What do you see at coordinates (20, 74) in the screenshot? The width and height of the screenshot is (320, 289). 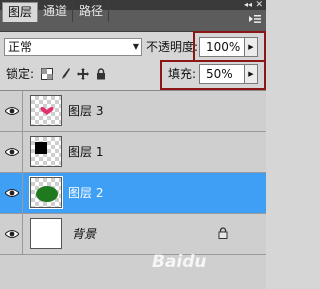 I see `lock-label: 锁定:` at bounding box center [20, 74].